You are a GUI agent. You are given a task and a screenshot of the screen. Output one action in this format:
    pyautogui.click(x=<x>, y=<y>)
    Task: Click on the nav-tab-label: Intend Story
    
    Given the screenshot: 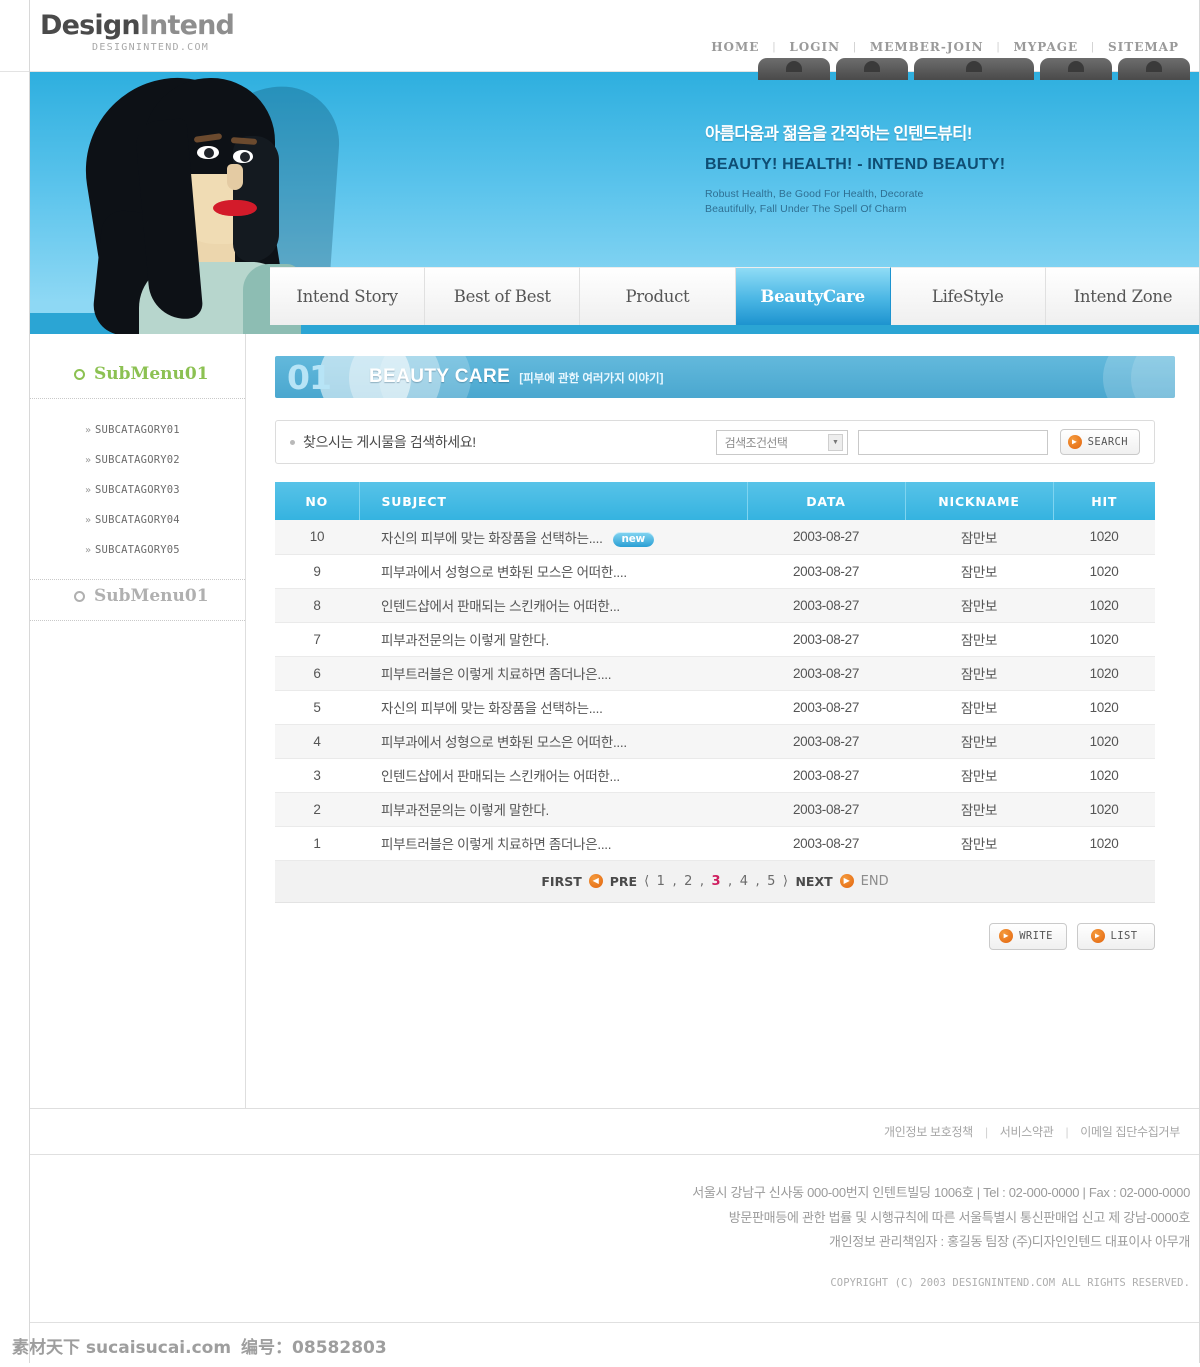 What is the action you would take?
    pyautogui.click(x=347, y=296)
    